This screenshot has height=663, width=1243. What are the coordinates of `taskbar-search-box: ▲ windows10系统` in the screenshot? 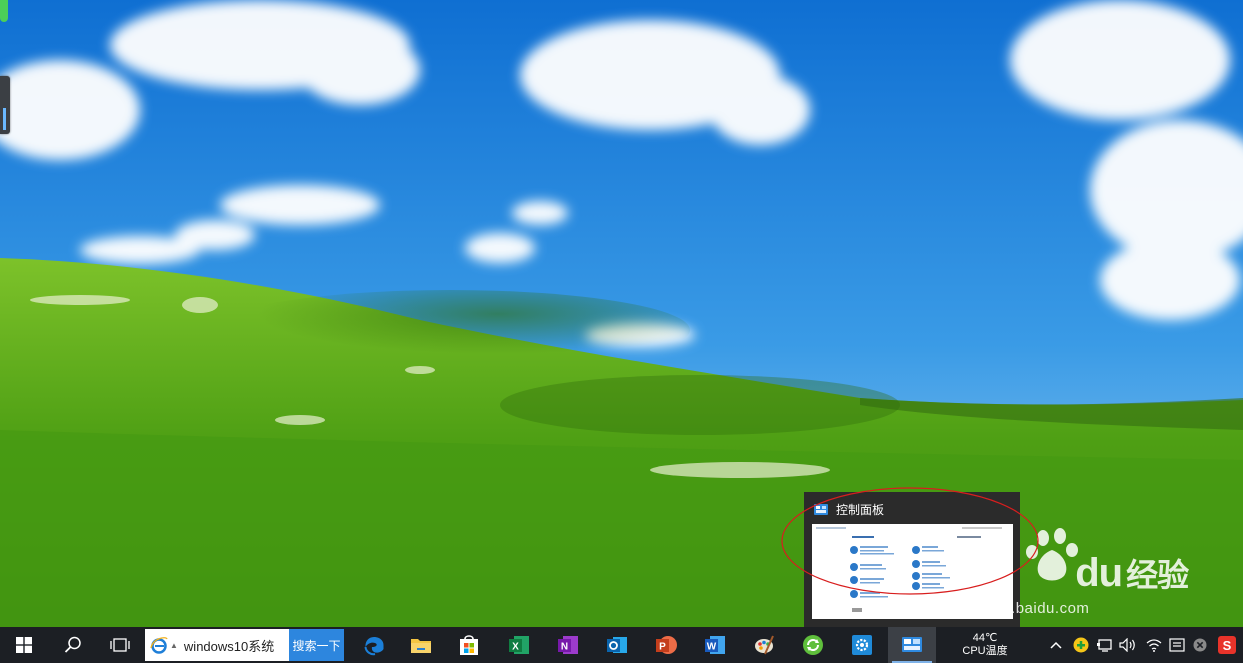 It's located at (217, 645).